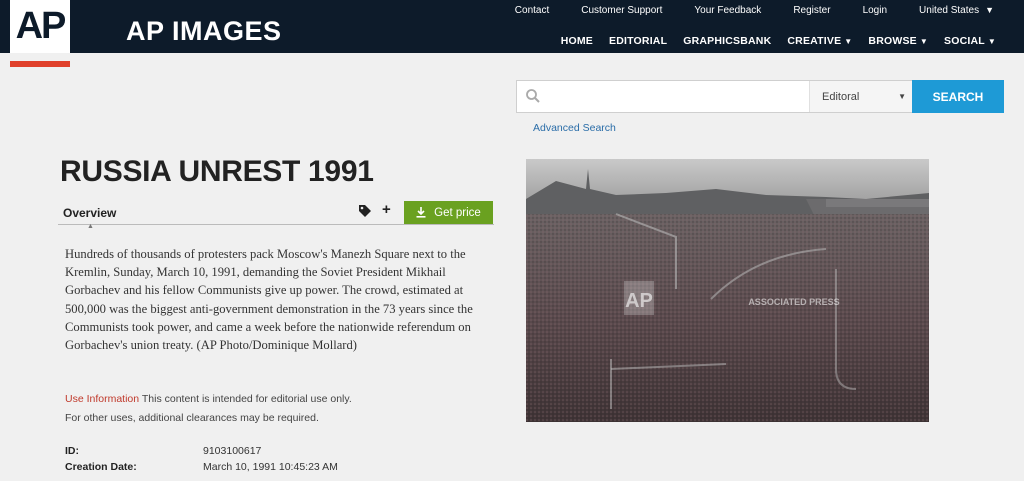 Image resolution: width=1024 pixels, height=481 pixels. What do you see at coordinates (727, 10) in the screenshot?
I see `feedback-link: Your Feedback` at bounding box center [727, 10].